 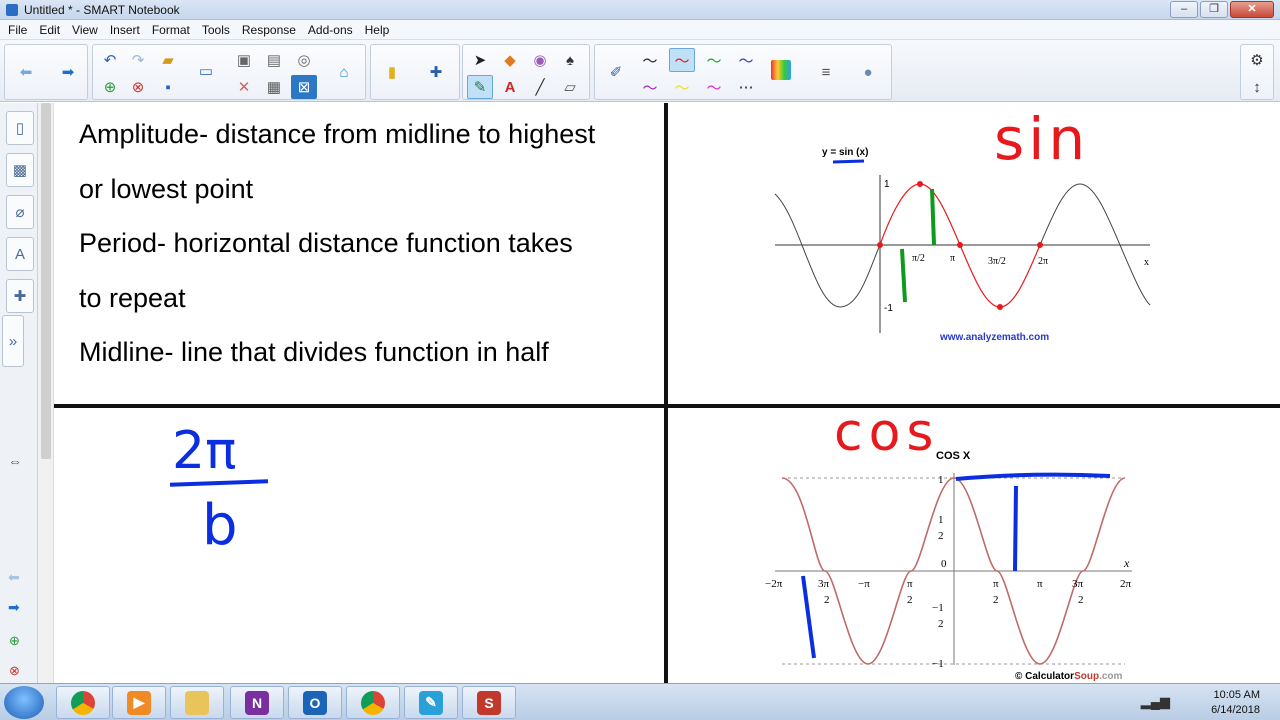 I want to click on magic-pen-icon: ◉, so click(x=540, y=60).